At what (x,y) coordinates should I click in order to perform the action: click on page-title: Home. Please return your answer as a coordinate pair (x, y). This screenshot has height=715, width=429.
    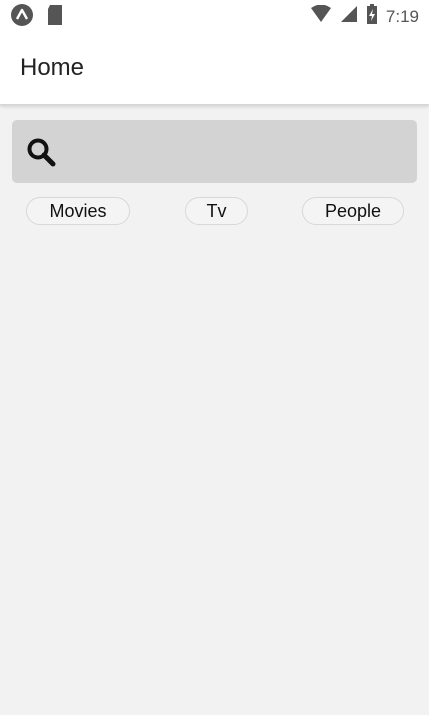
    Looking at the image, I should click on (52, 67).